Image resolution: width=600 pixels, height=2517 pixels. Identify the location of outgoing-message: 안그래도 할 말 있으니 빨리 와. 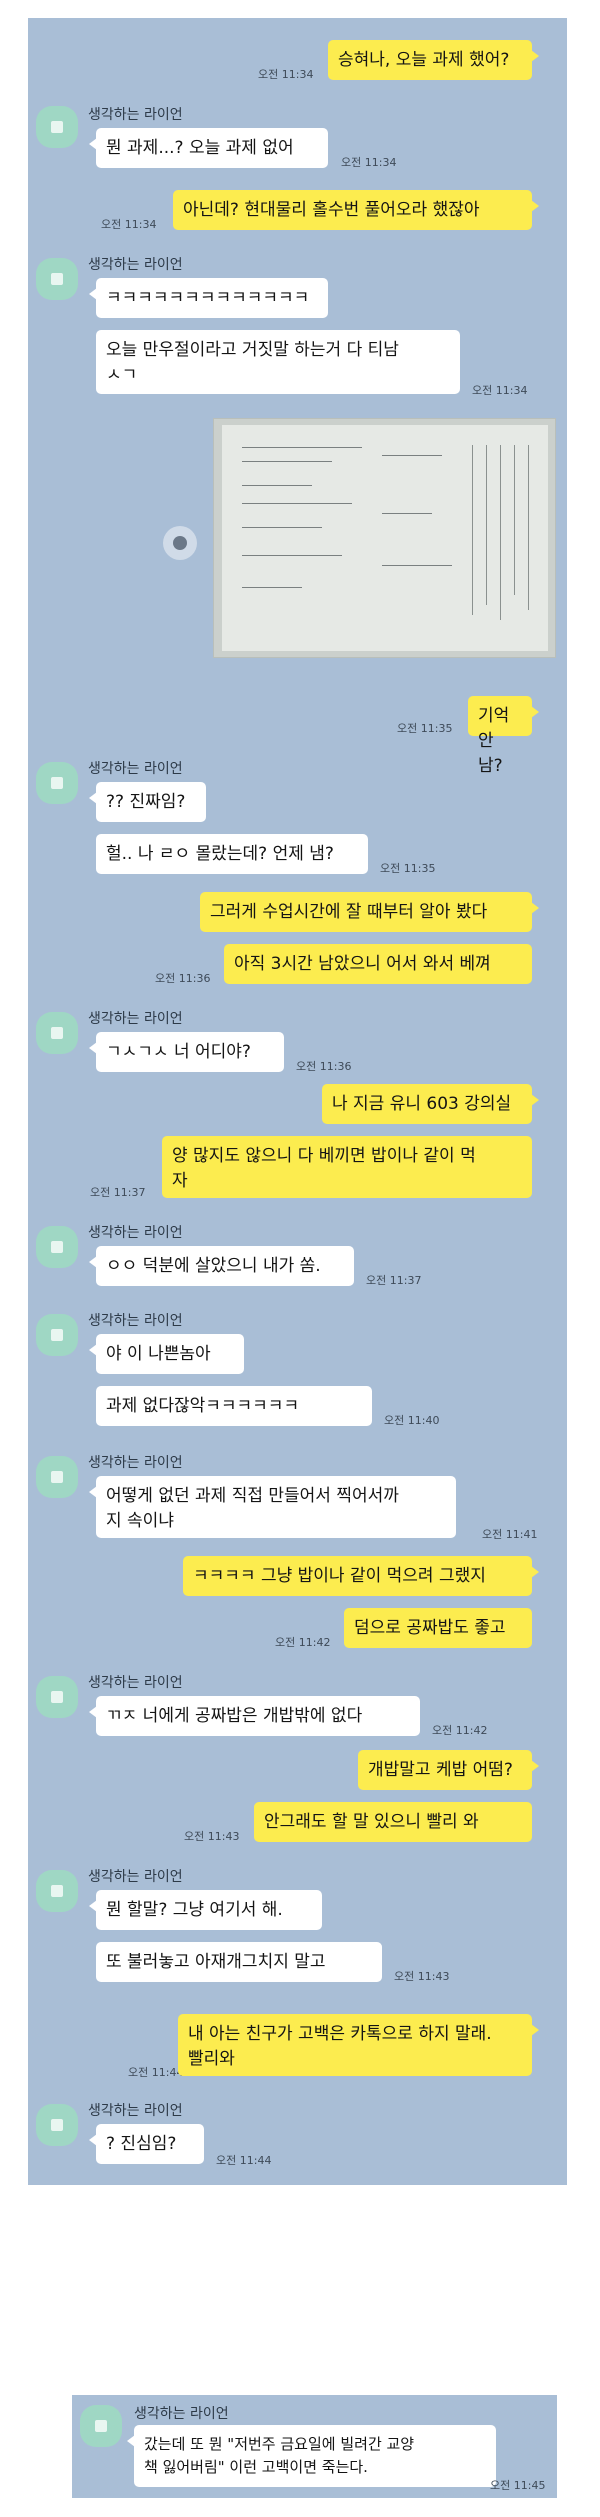
(393, 1822).